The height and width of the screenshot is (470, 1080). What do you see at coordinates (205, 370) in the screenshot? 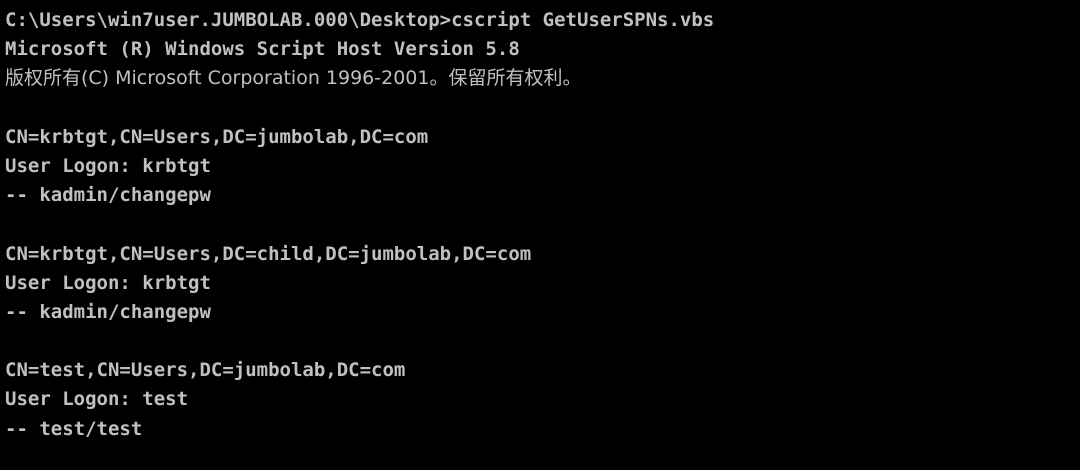
I see `spn-entry-dn: CN=test,CN=Users,DC=jumbolab,DC=com` at bounding box center [205, 370].